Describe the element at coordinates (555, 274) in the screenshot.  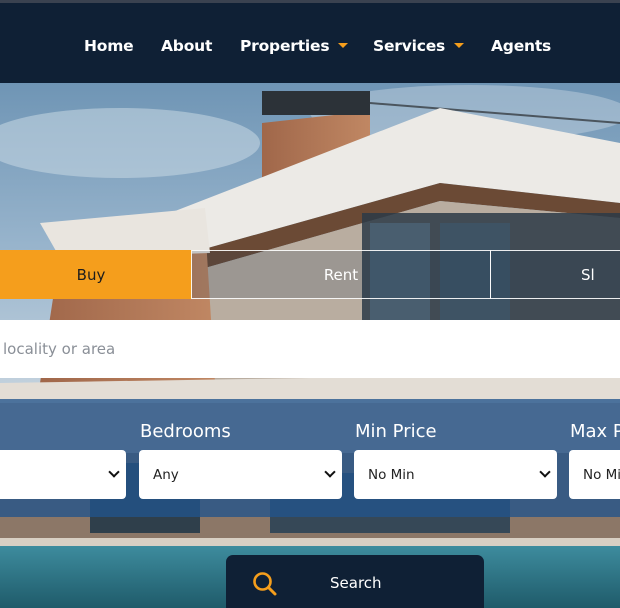
I see `tab-sell: Sl` at that location.